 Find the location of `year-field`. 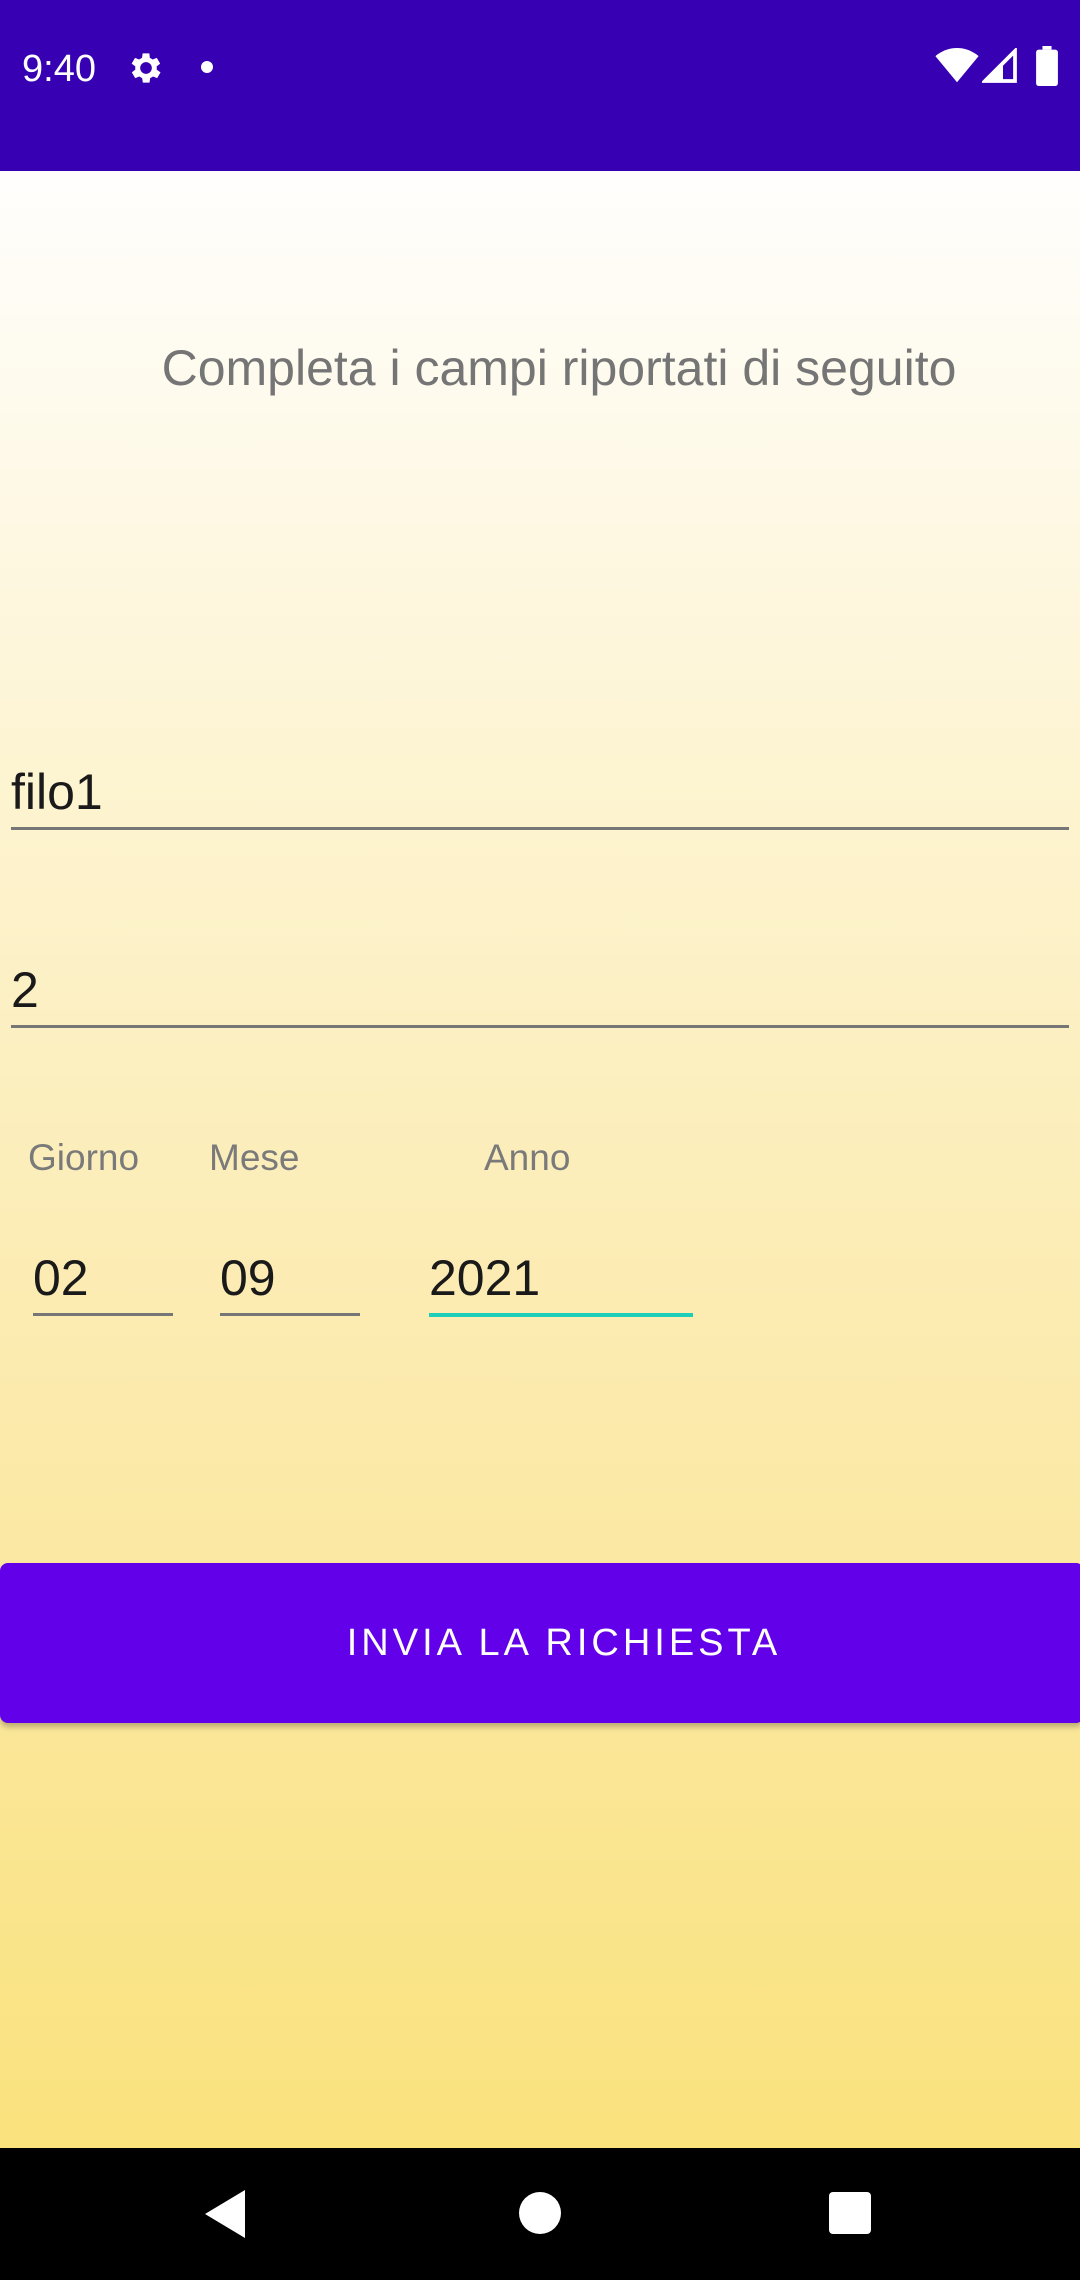

year-field is located at coordinates (561, 1280).